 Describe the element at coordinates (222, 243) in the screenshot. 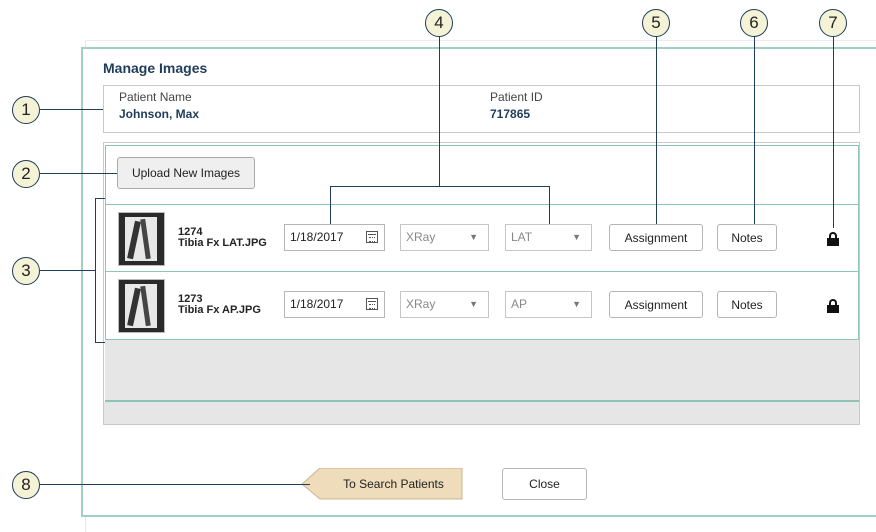

I see `image-filename: Tibia Fx LAT.JPG` at that location.